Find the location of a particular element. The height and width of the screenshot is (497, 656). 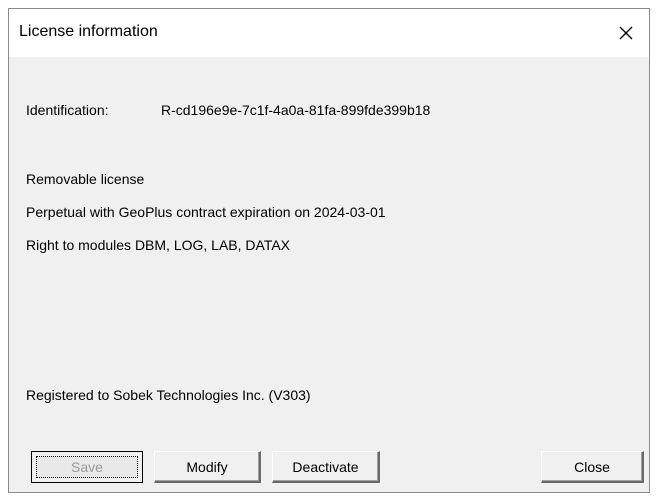

close-window-button is located at coordinates (626, 33).